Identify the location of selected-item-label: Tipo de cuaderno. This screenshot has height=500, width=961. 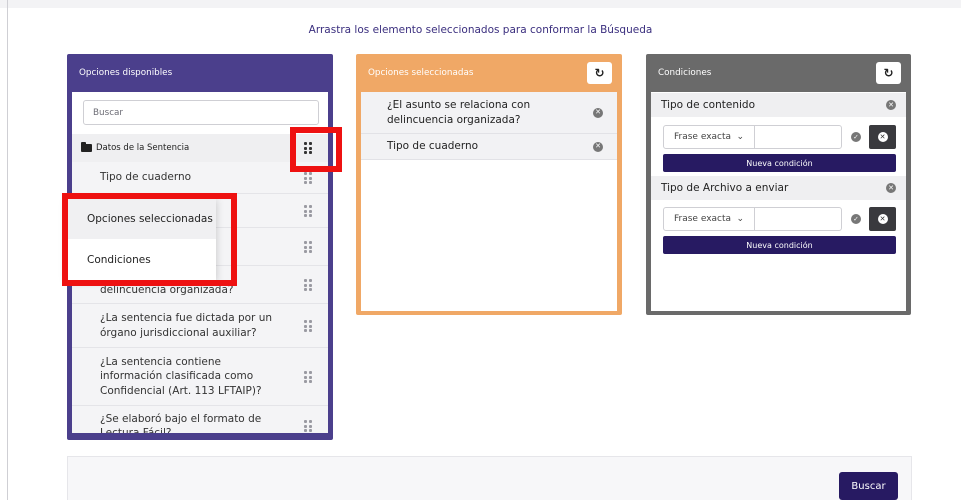
(433, 146).